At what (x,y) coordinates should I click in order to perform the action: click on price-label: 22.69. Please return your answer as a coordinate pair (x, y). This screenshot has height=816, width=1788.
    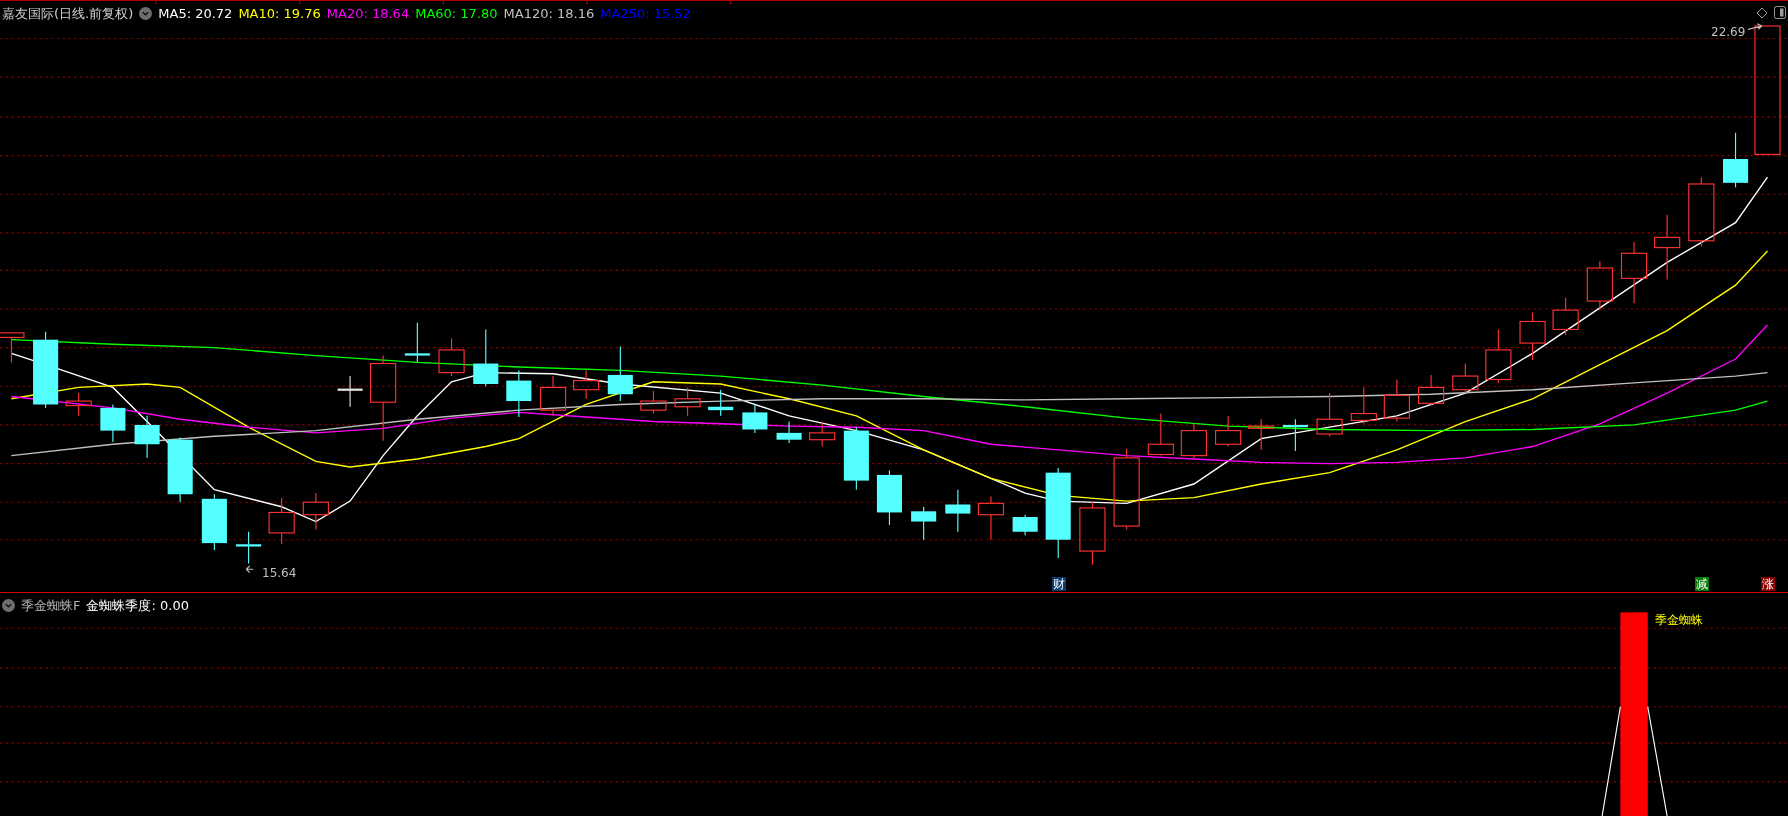
    Looking at the image, I should click on (1728, 32).